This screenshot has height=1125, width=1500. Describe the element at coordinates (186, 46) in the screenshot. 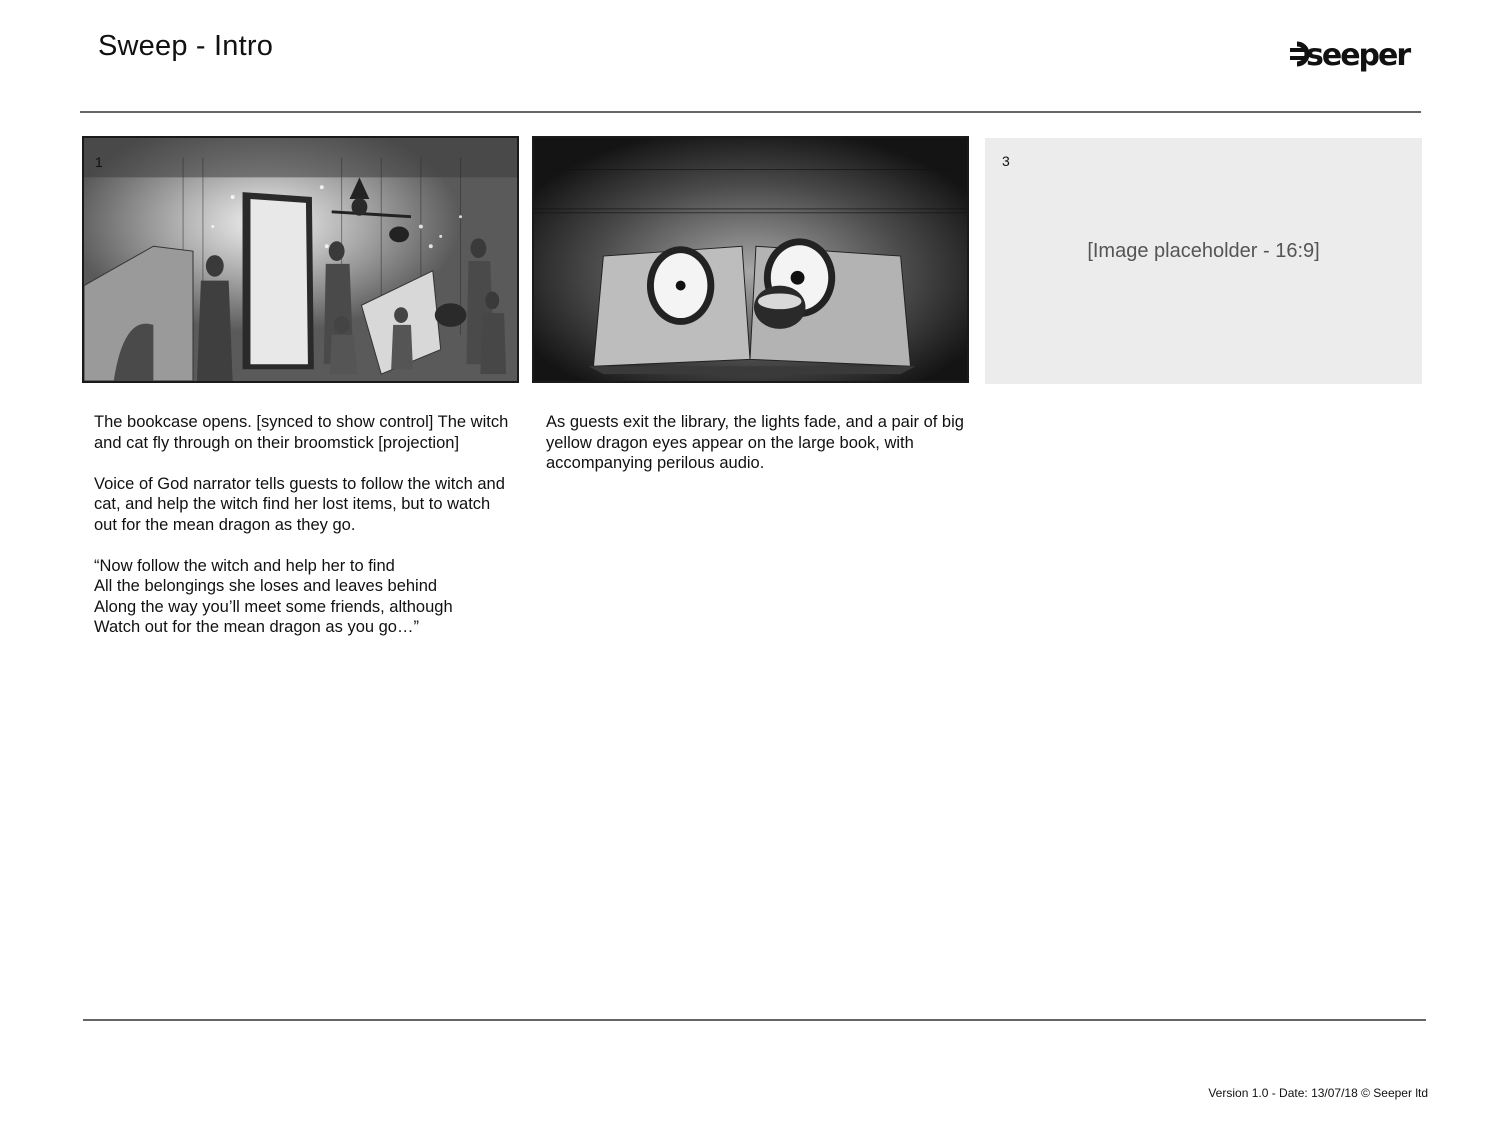

I see `page-title: Sweep - Intro` at that location.